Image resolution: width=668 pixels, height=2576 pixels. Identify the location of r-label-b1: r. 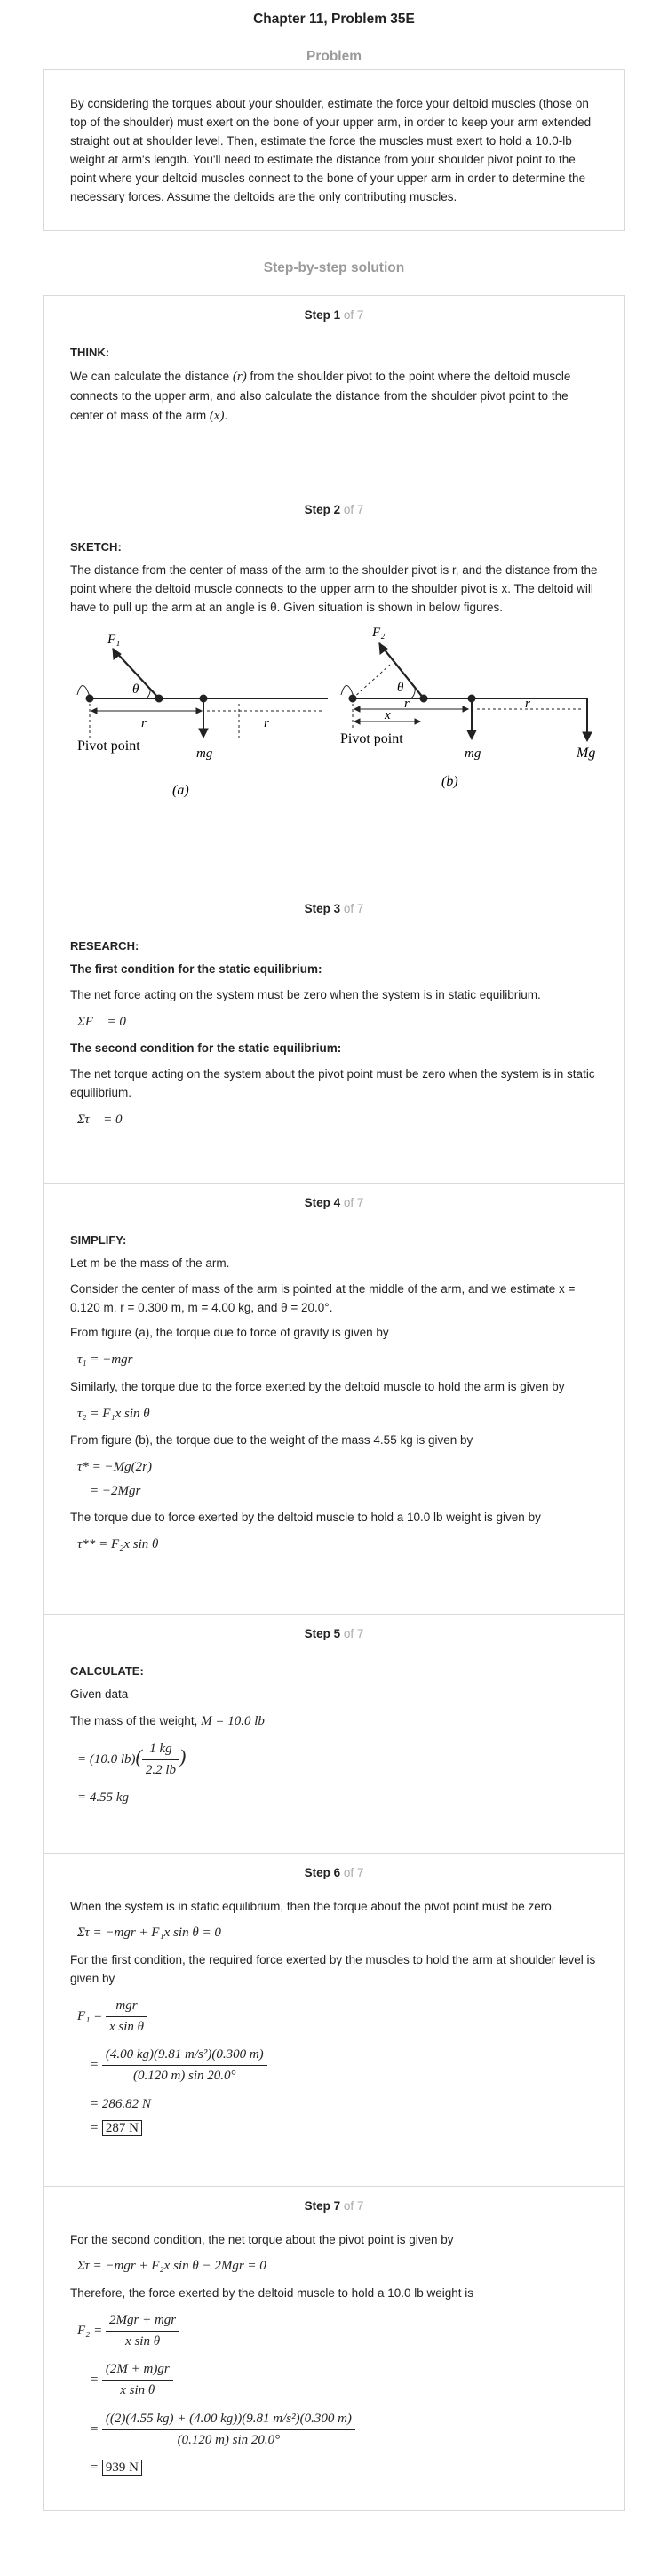
(407, 704).